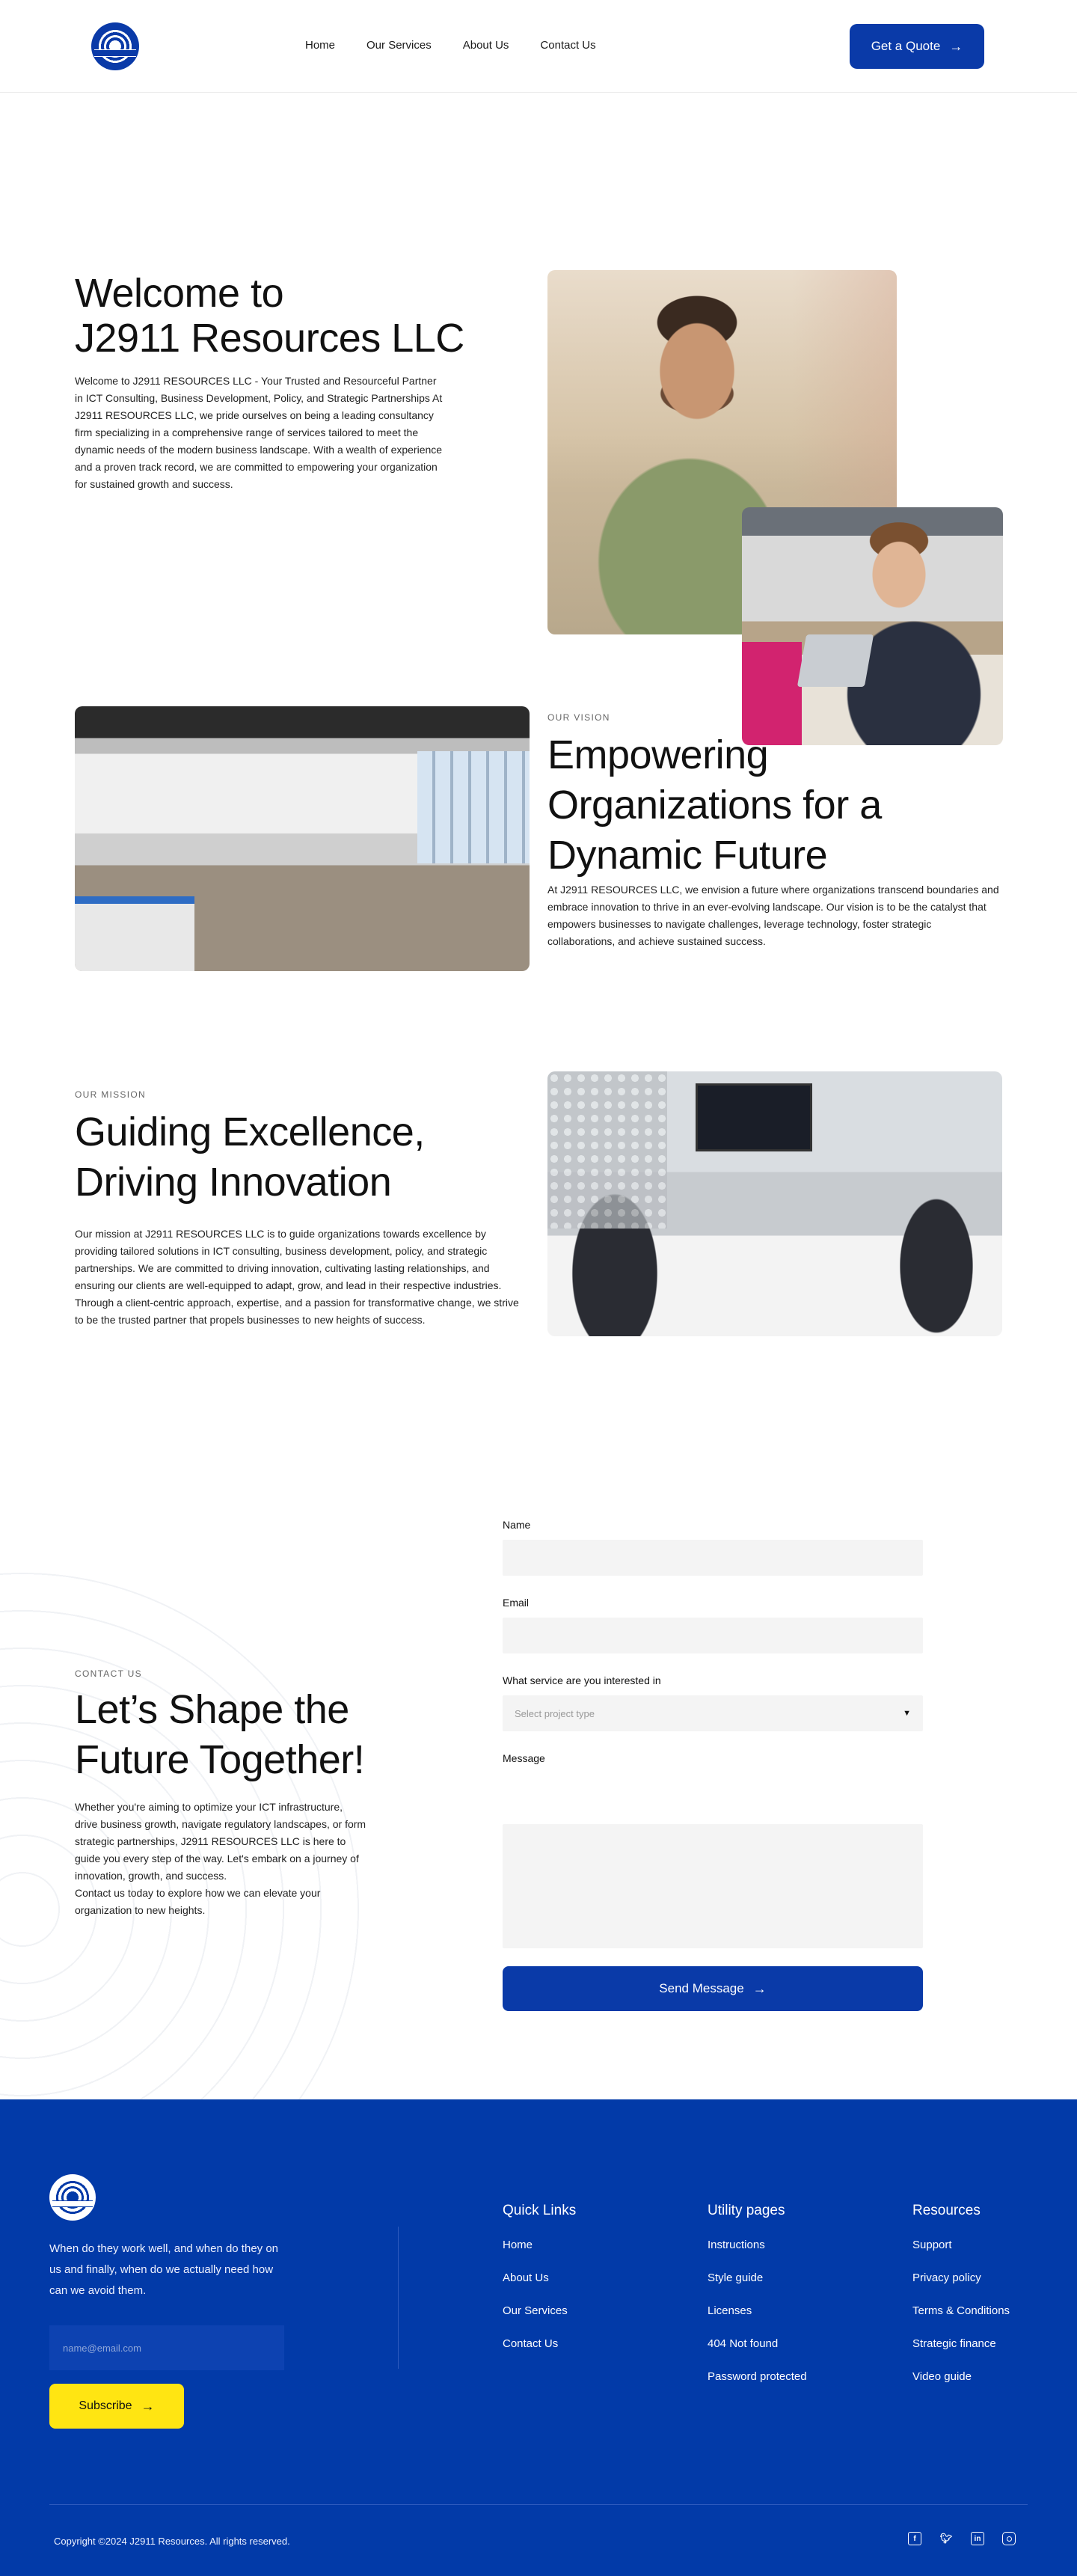  What do you see at coordinates (72, 2197) in the screenshot?
I see `footer-logo` at bounding box center [72, 2197].